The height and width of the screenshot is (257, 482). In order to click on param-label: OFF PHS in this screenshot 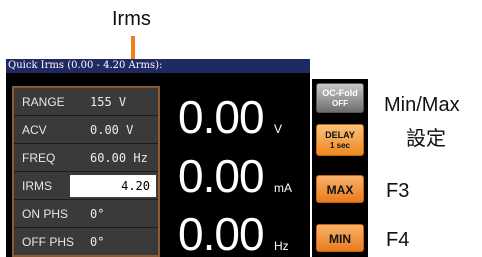, I will do `click(48, 242)`.